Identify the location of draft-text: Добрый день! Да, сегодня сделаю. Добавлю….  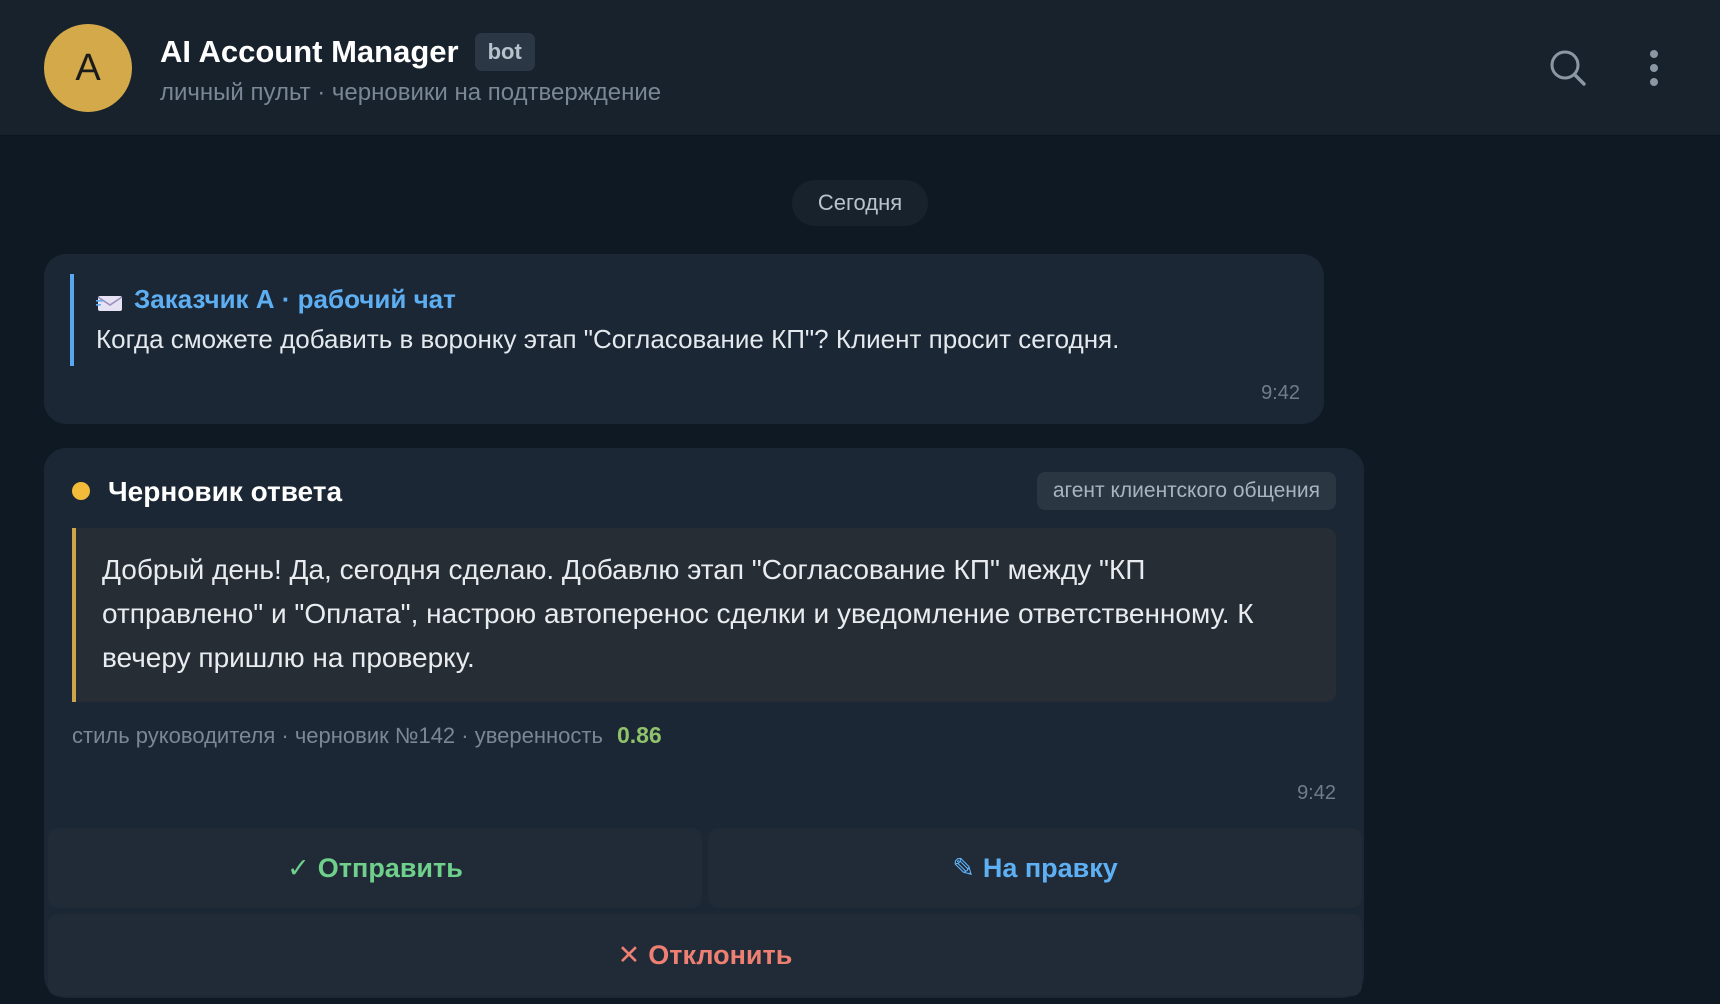
(678, 613).